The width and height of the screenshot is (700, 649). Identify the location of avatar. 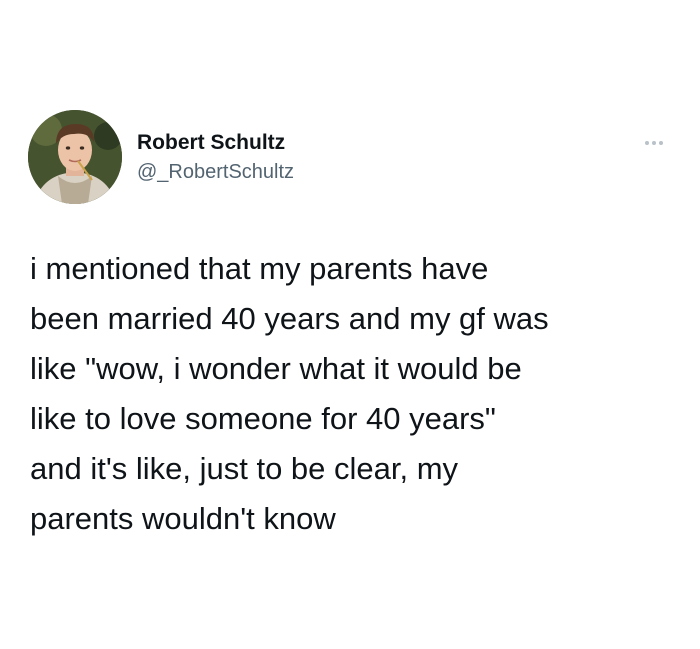
(75, 157).